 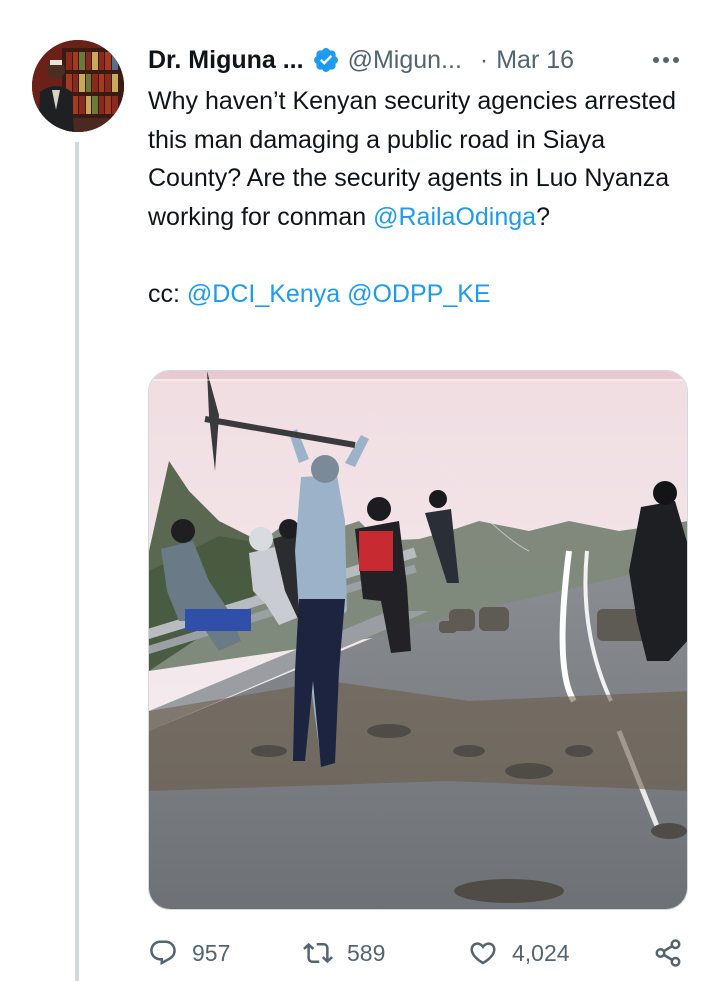 I want to click on retweet-icon, so click(x=318, y=953).